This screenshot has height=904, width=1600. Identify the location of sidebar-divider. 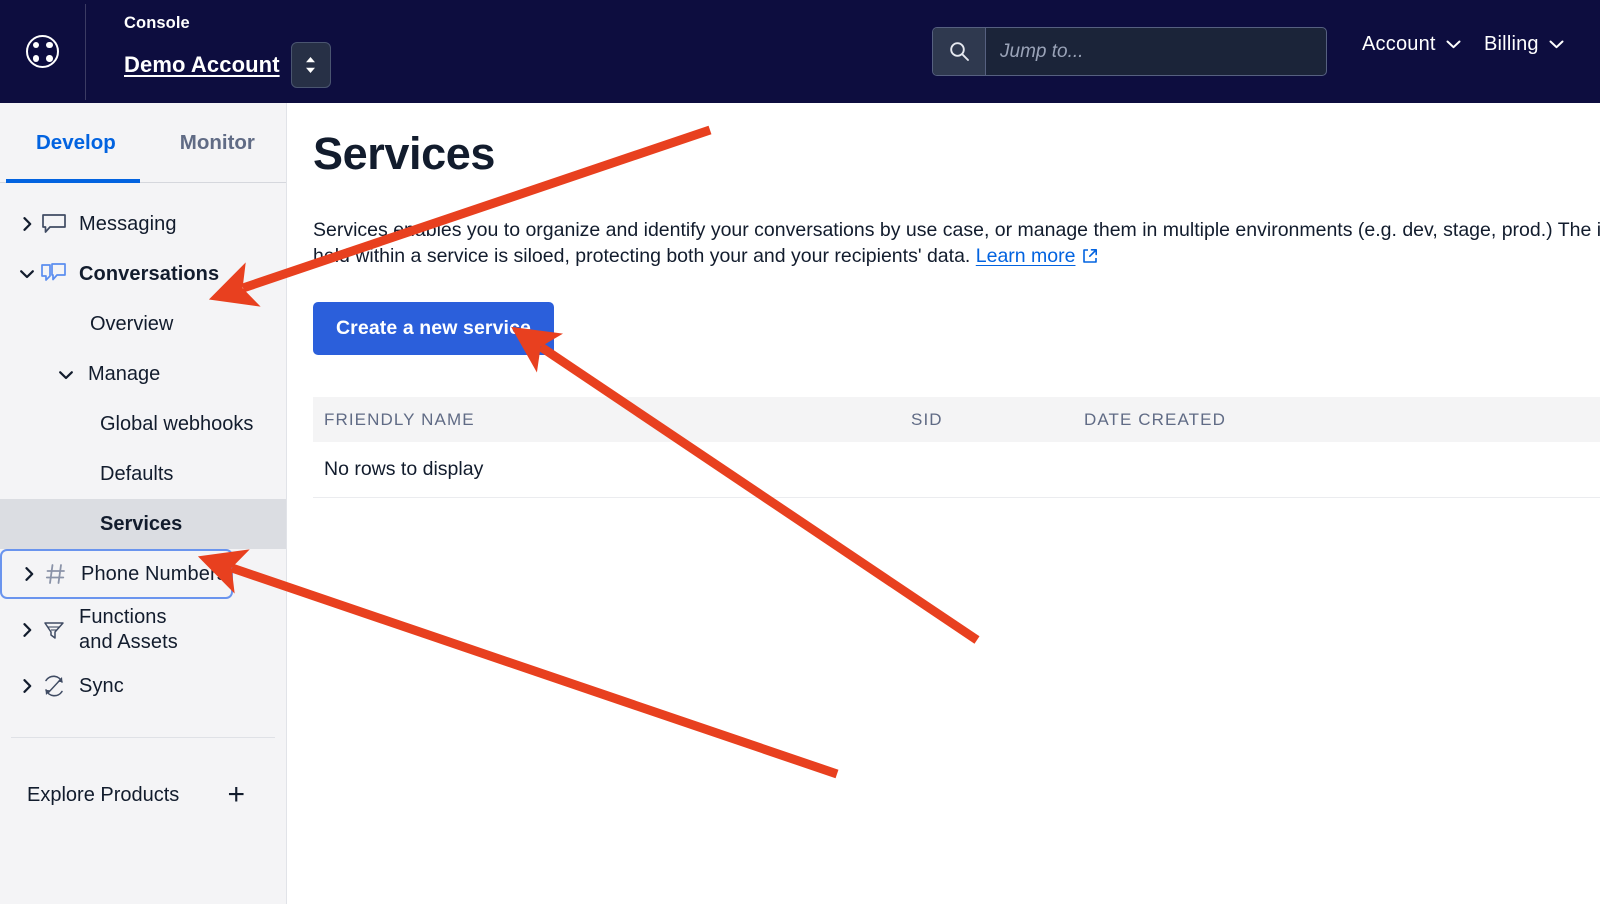
(143, 737).